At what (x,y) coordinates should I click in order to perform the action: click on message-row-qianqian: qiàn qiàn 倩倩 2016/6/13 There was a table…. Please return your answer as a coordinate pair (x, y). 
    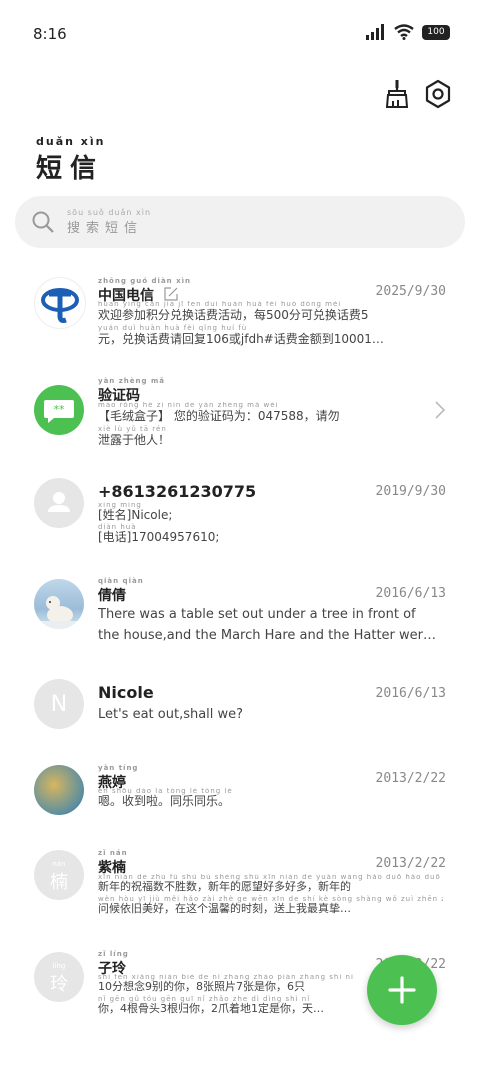
    Looking at the image, I should click on (240, 620).